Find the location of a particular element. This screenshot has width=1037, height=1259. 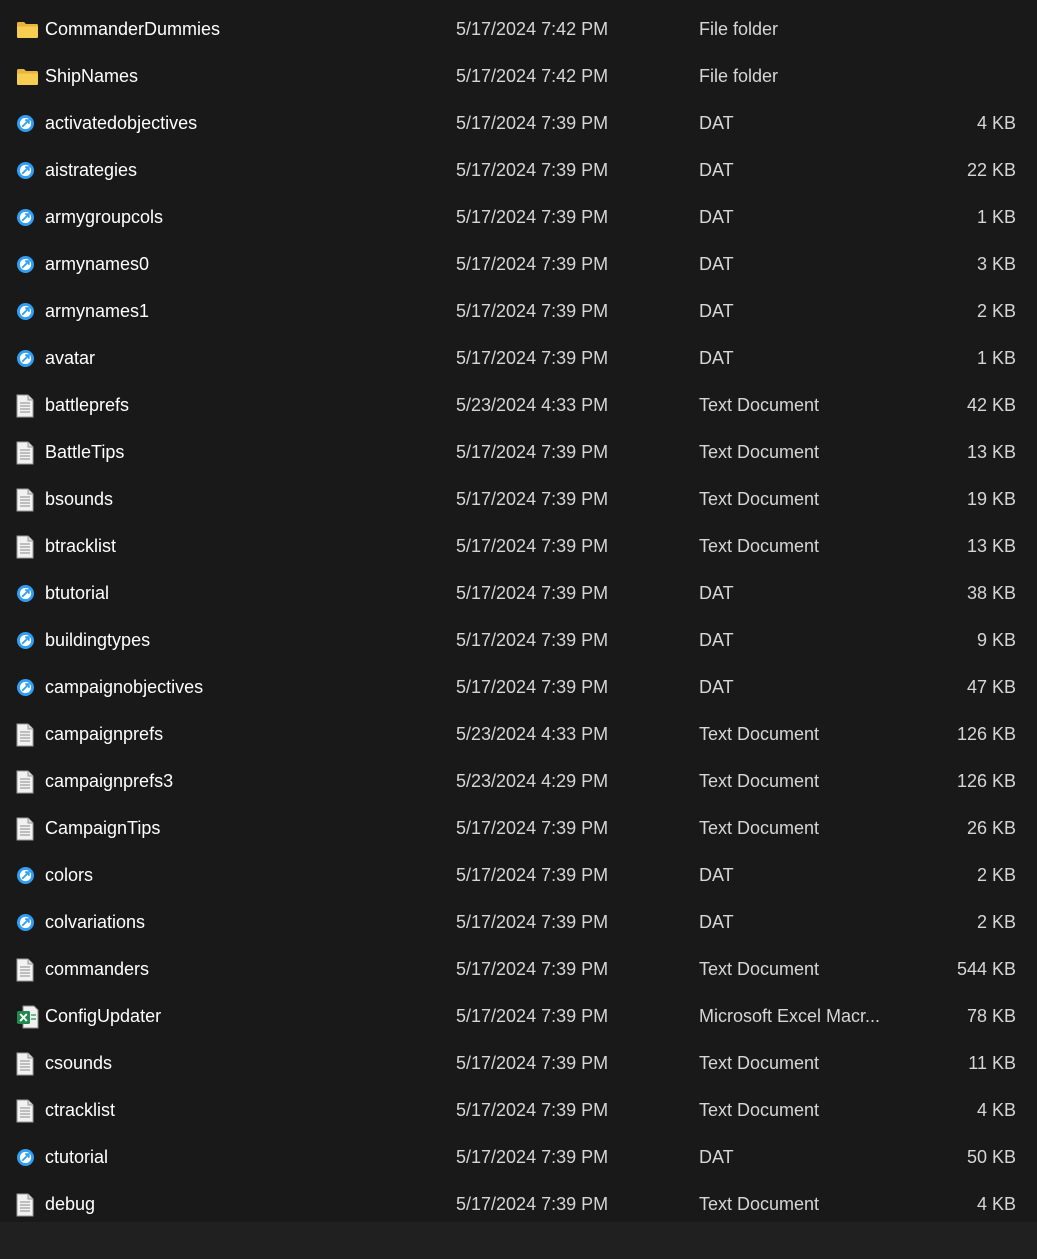

file-row: buildingtypes 5/17/2024 7:39 PM DAT 9 KB is located at coordinates (518, 640).